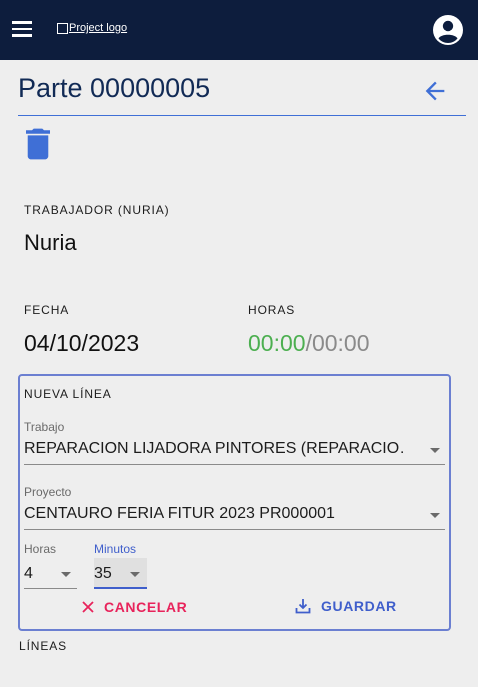 The width and height of the screenshot is (478, 687). What do you see at coordinates (448, 30) in the screenshot?
I see `account-icon` at bounding box center [448, 30].